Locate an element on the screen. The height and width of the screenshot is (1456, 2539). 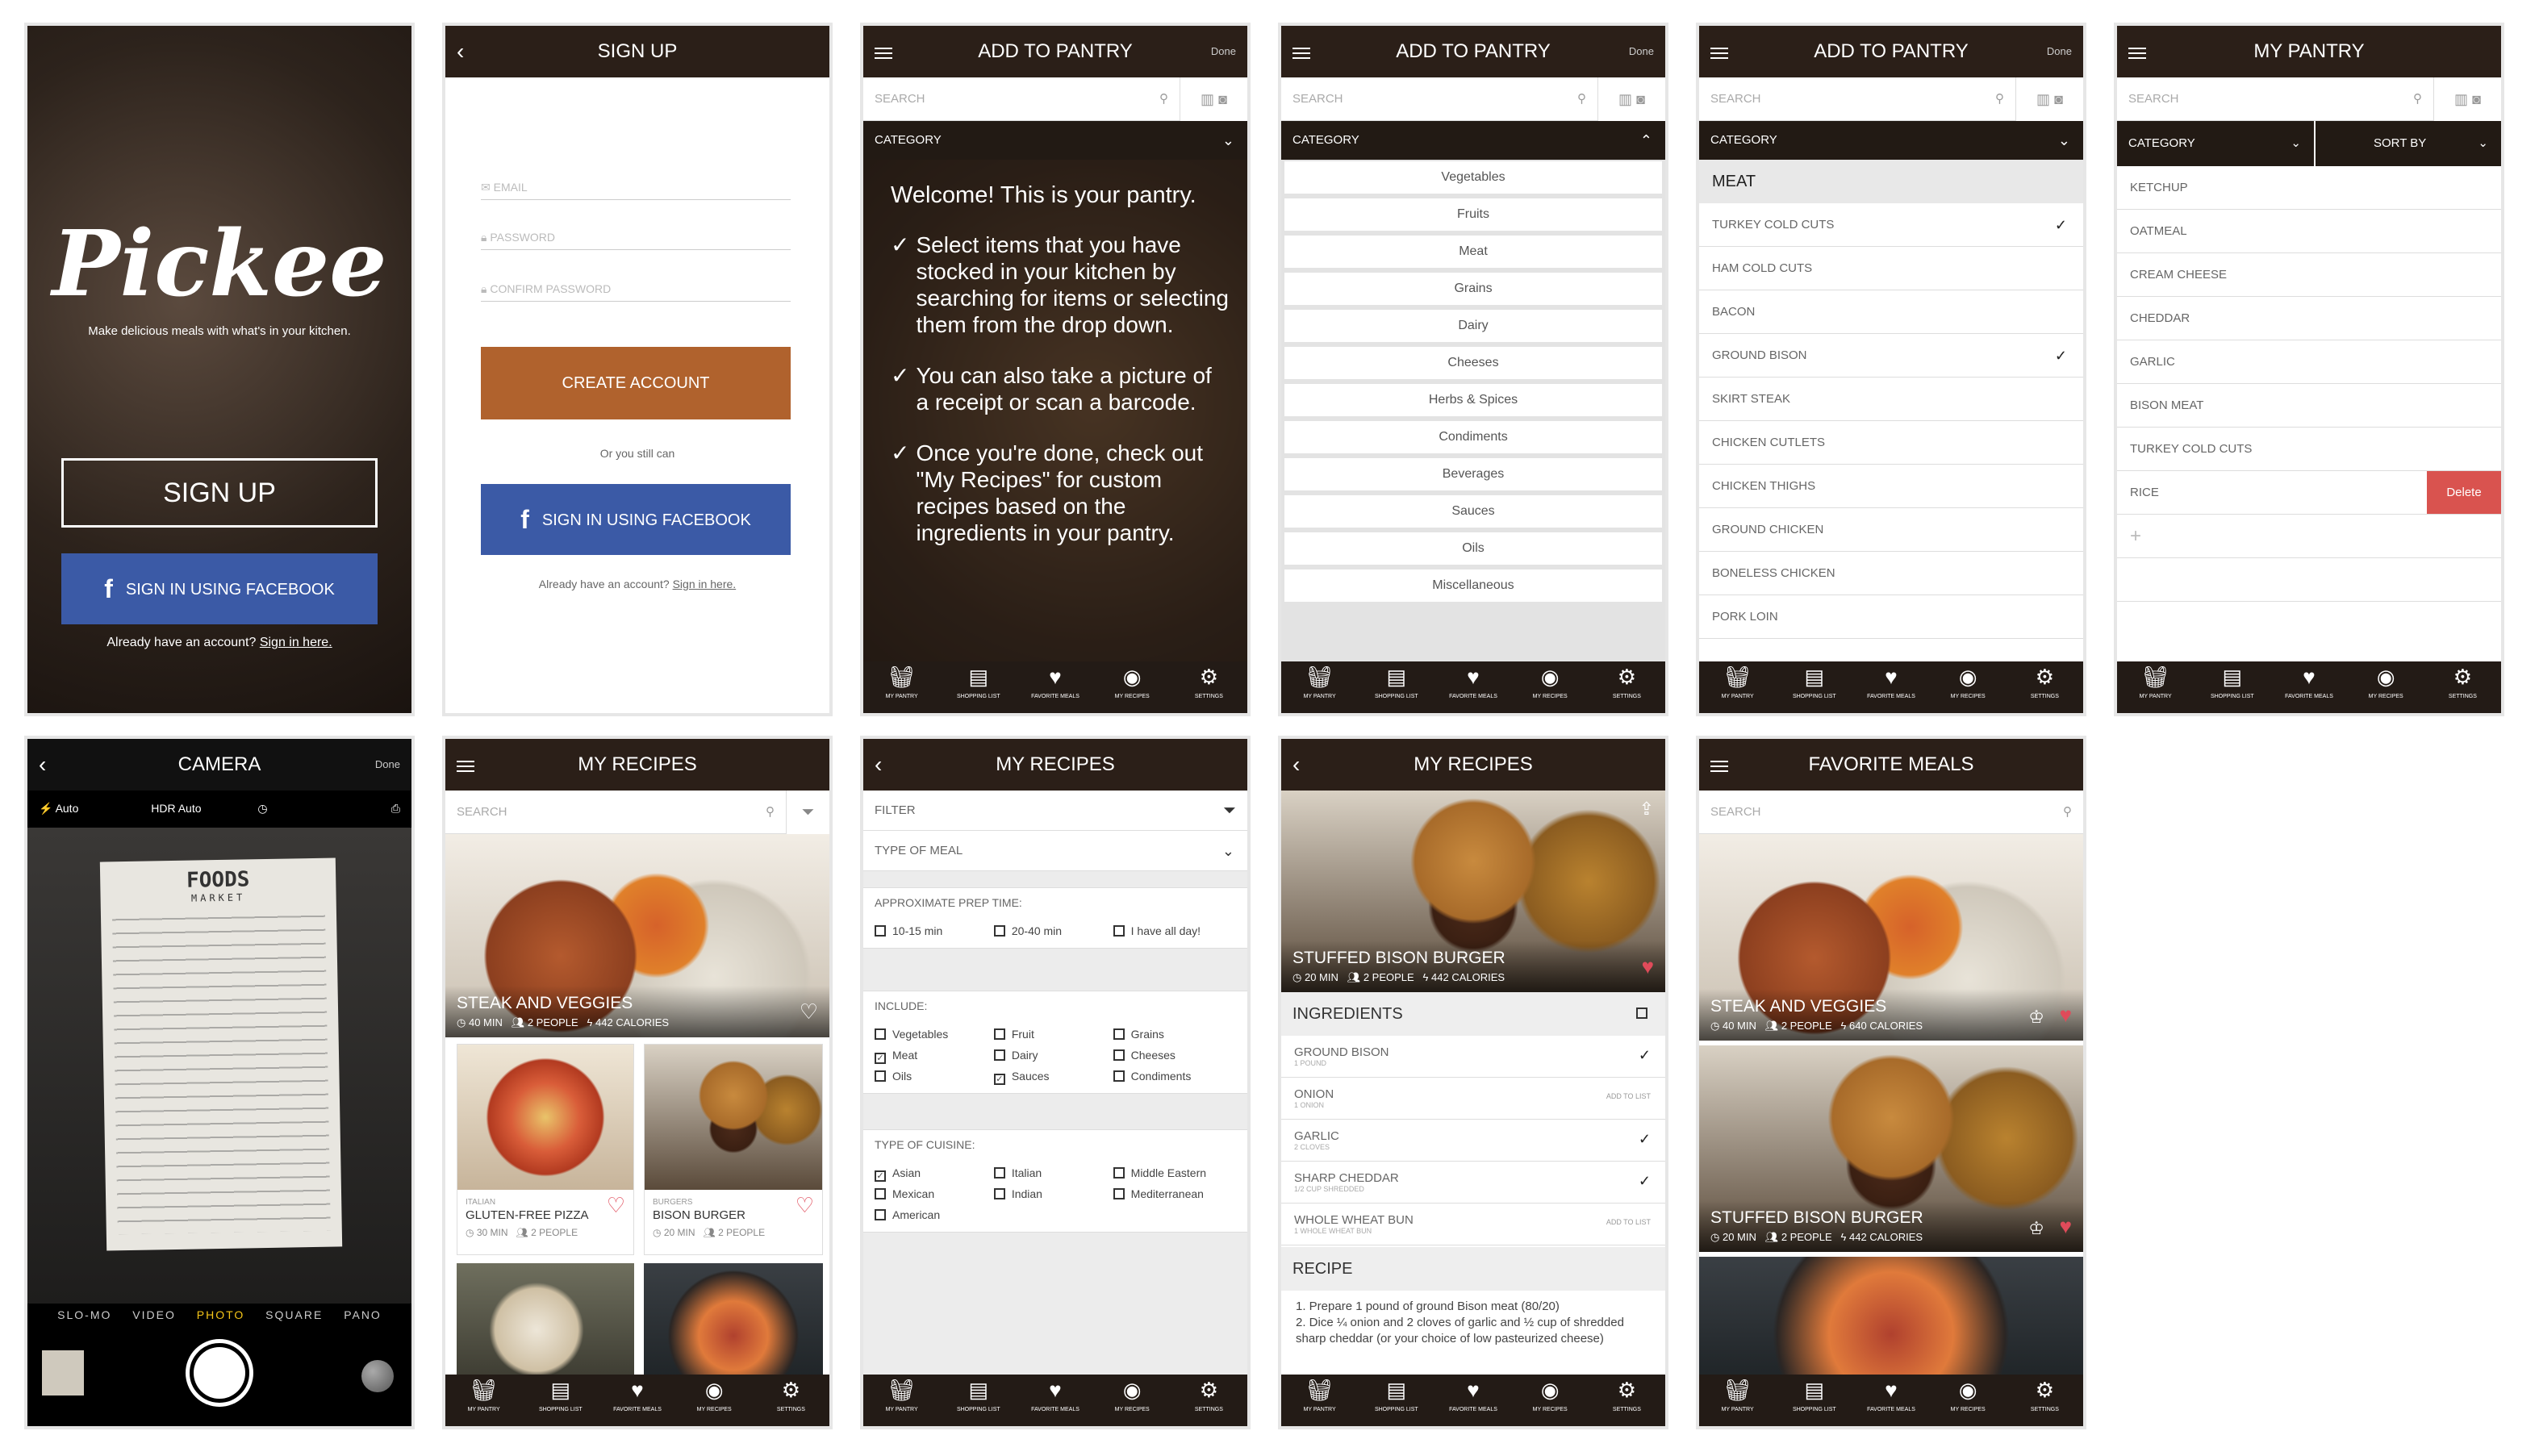
sortby-dropdown: SORT BY ⌄ is located at coordinates (2408, 143).